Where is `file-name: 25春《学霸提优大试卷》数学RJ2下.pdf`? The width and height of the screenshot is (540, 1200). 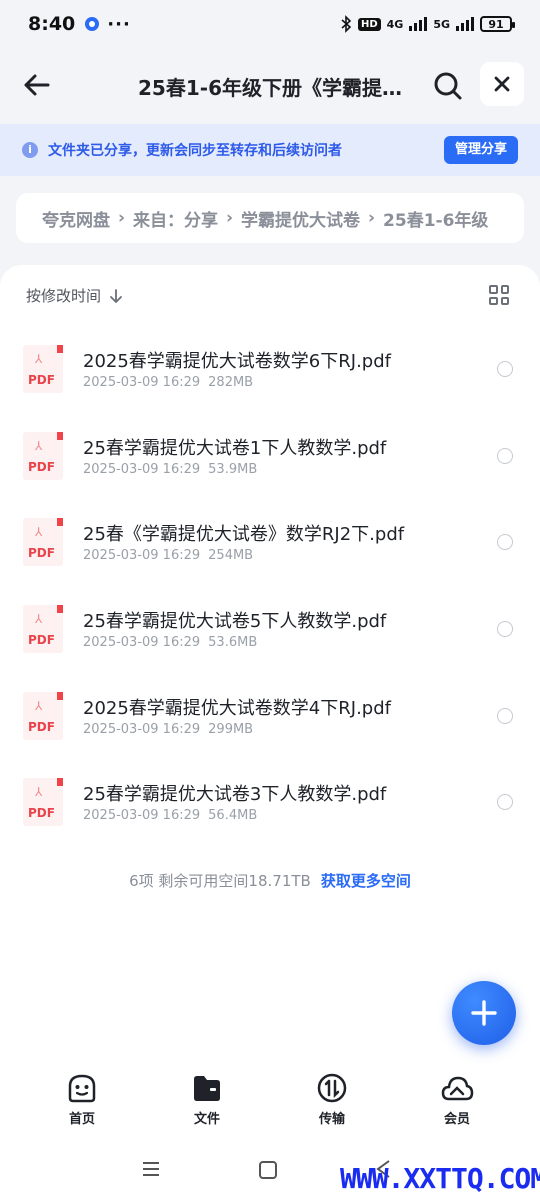 file-name: 25春《学霸提优大试卷》数学RJ2下.pdf is located at coordinates (244, 535).